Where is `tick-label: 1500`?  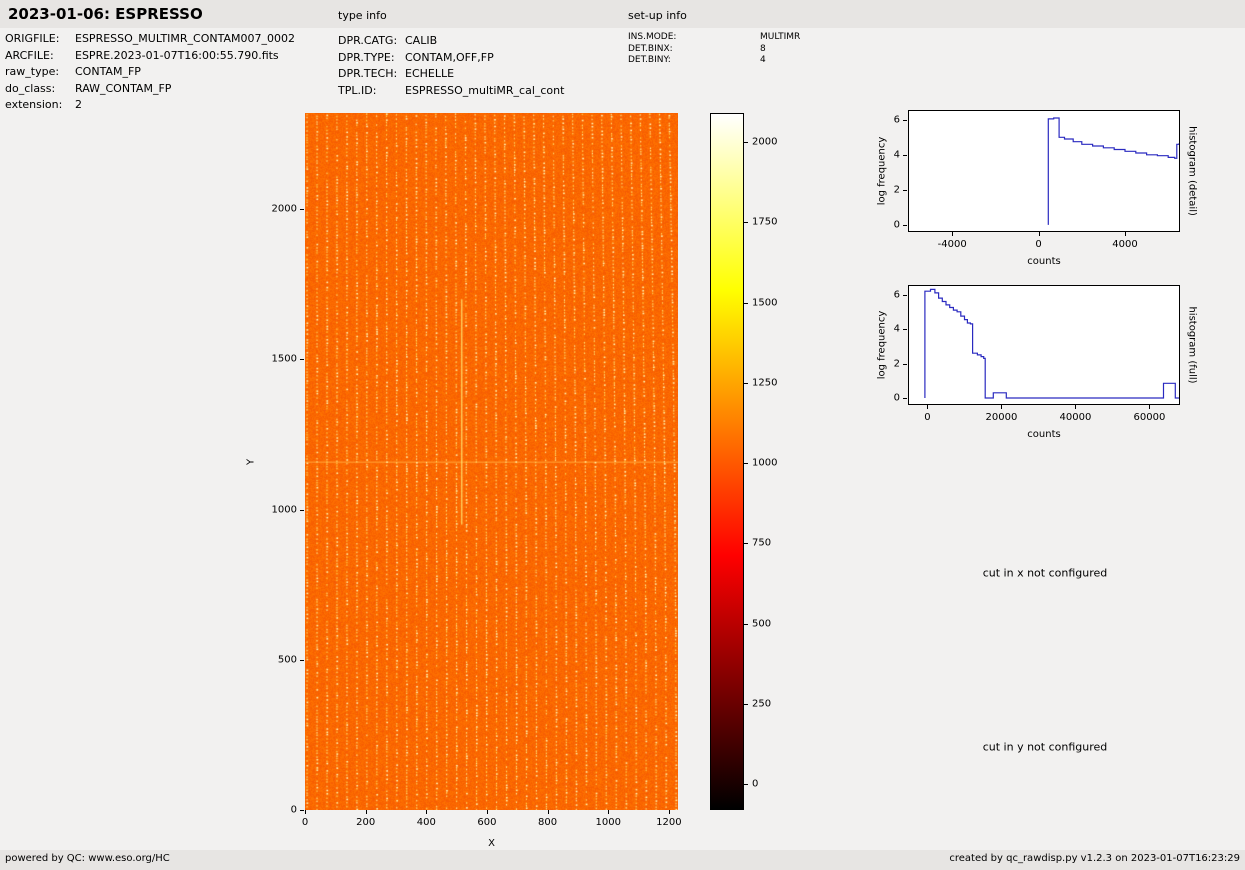 tick-label: 1500 is located at coordinates (765, 302).